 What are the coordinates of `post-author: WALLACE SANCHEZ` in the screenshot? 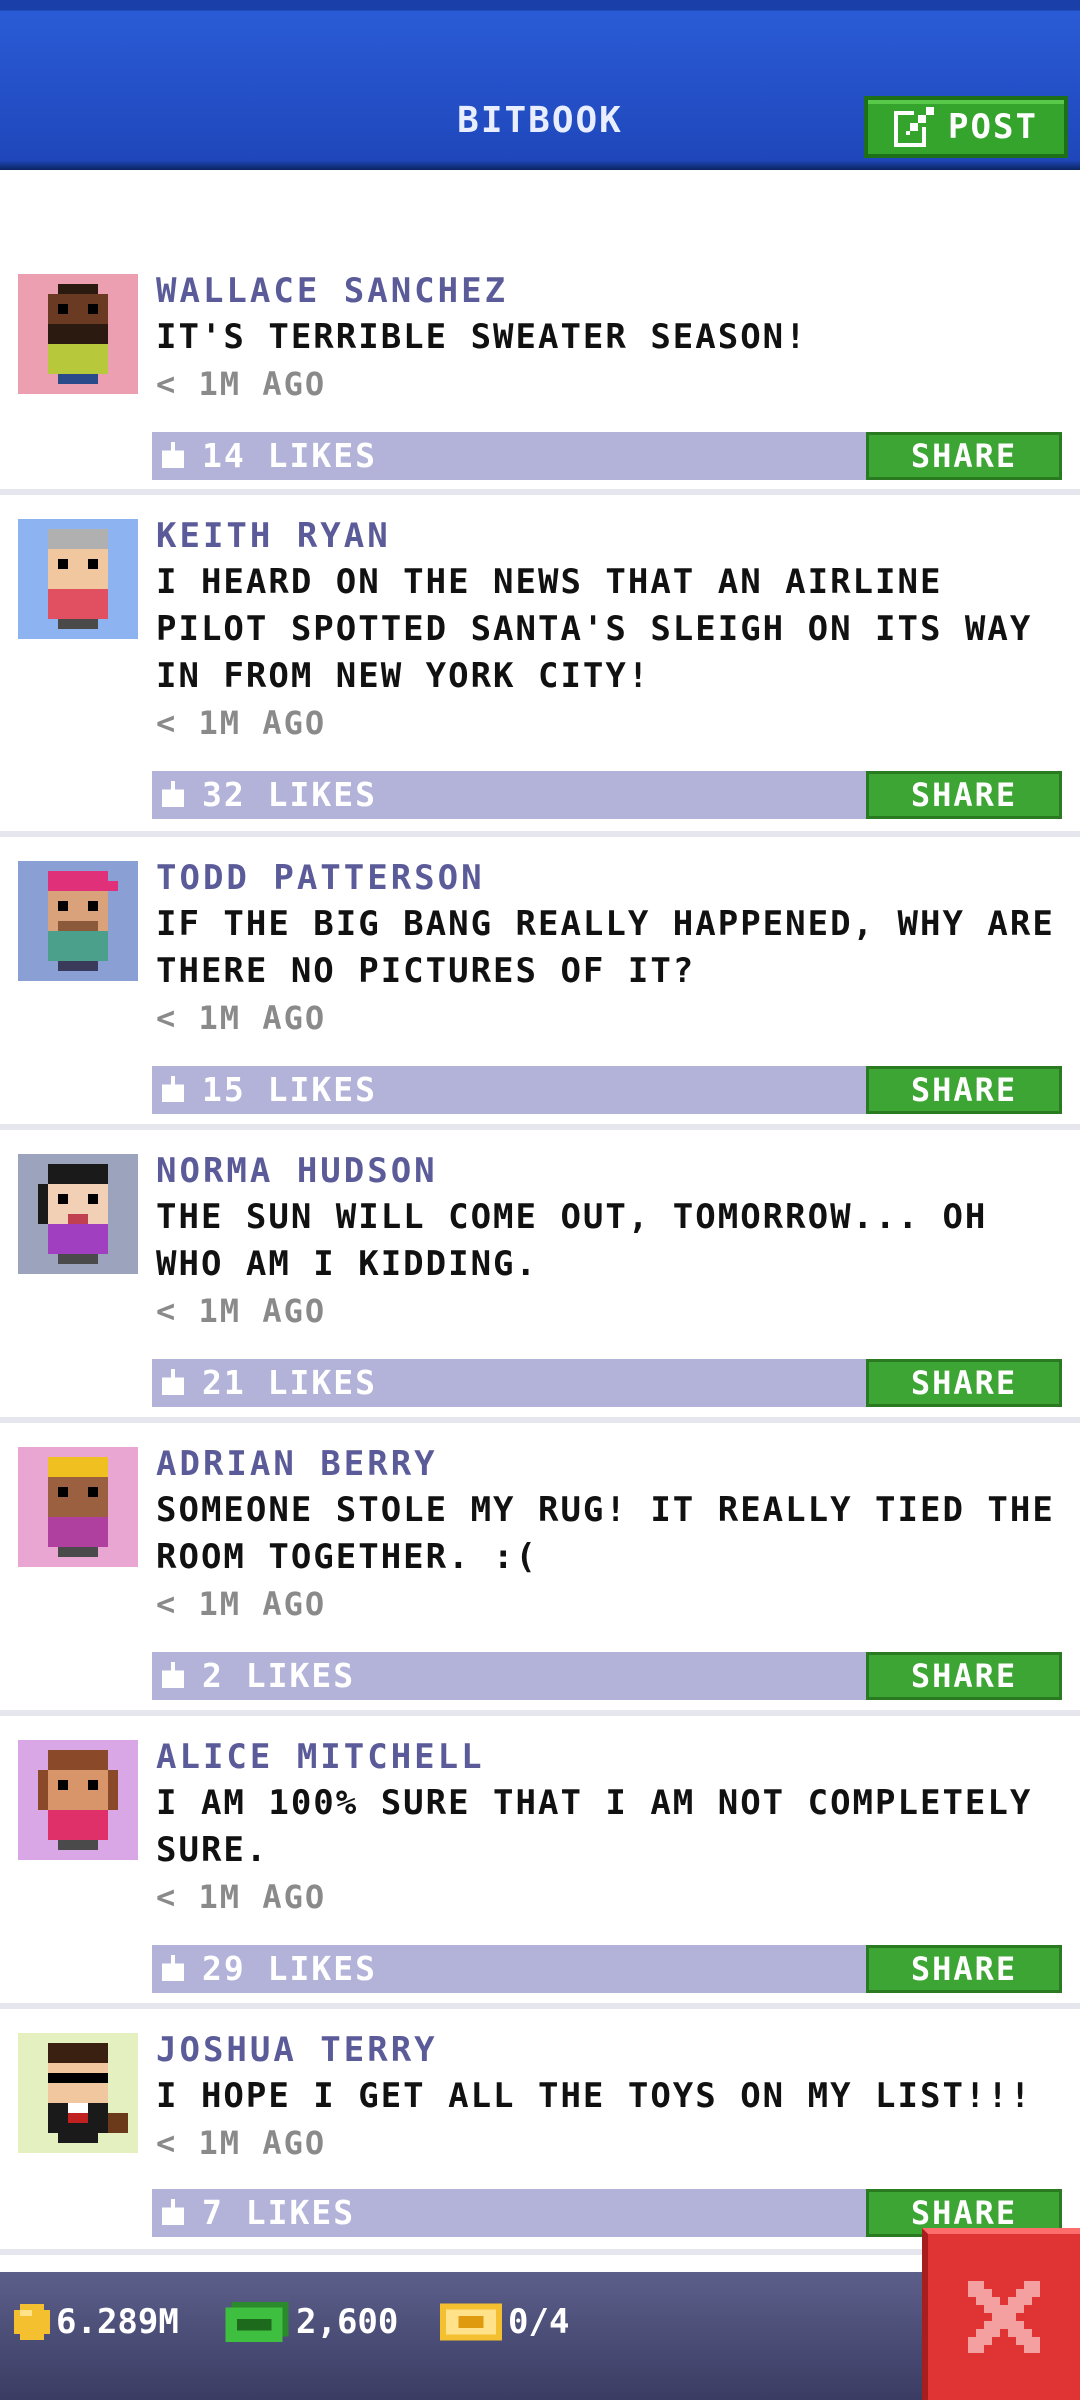 It's located at (611, 291).